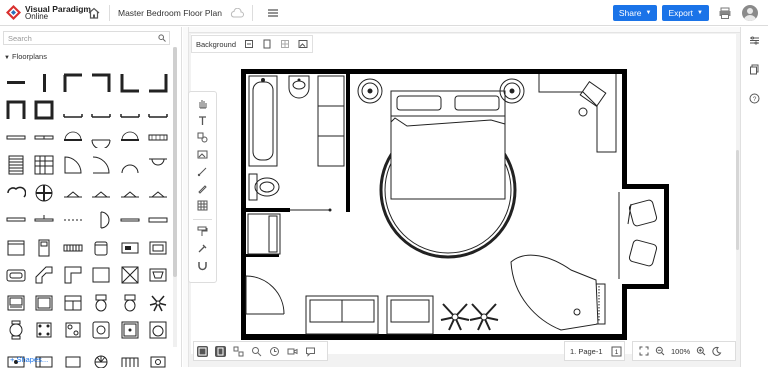 The width and height of the screenshot is (768, 372). What do you see at coordinates (558, 292) in the screenshot?
I see `grand-piano` at bounding box center [558, 292].